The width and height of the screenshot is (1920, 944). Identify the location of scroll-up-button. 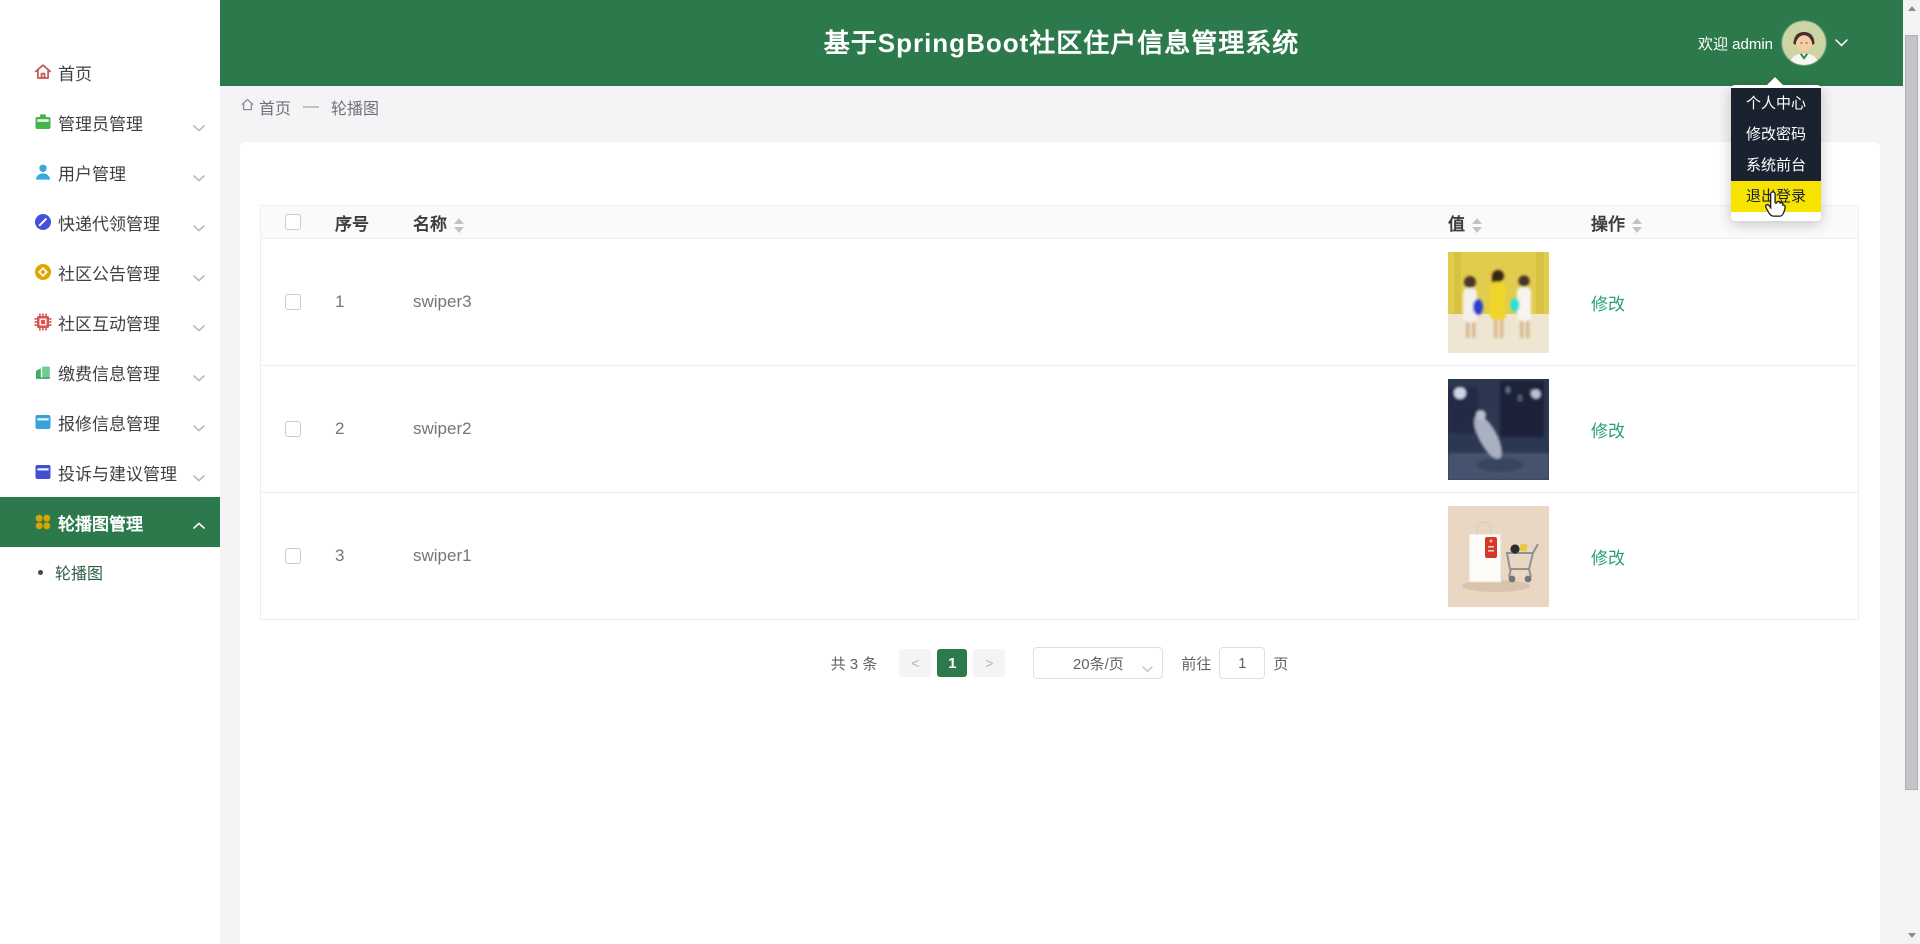
(1911, 8).